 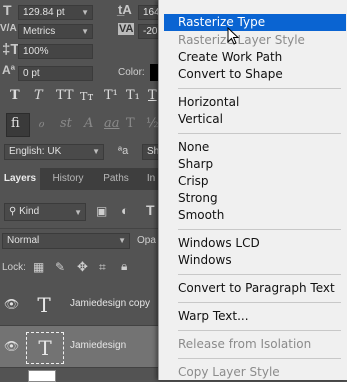 What do you see at coordinates (255, 57) in the screenshot?
I see `menu-item-create-work-path: Create Work Path` at bounding box center [255, 57].